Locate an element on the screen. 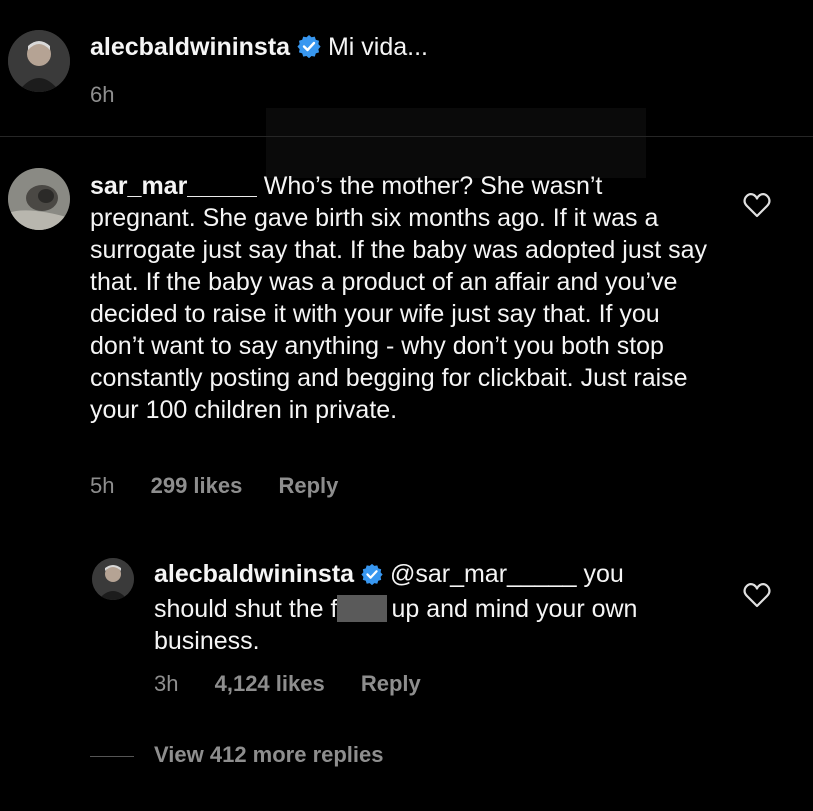  divider is located at coordinates (406, 136).